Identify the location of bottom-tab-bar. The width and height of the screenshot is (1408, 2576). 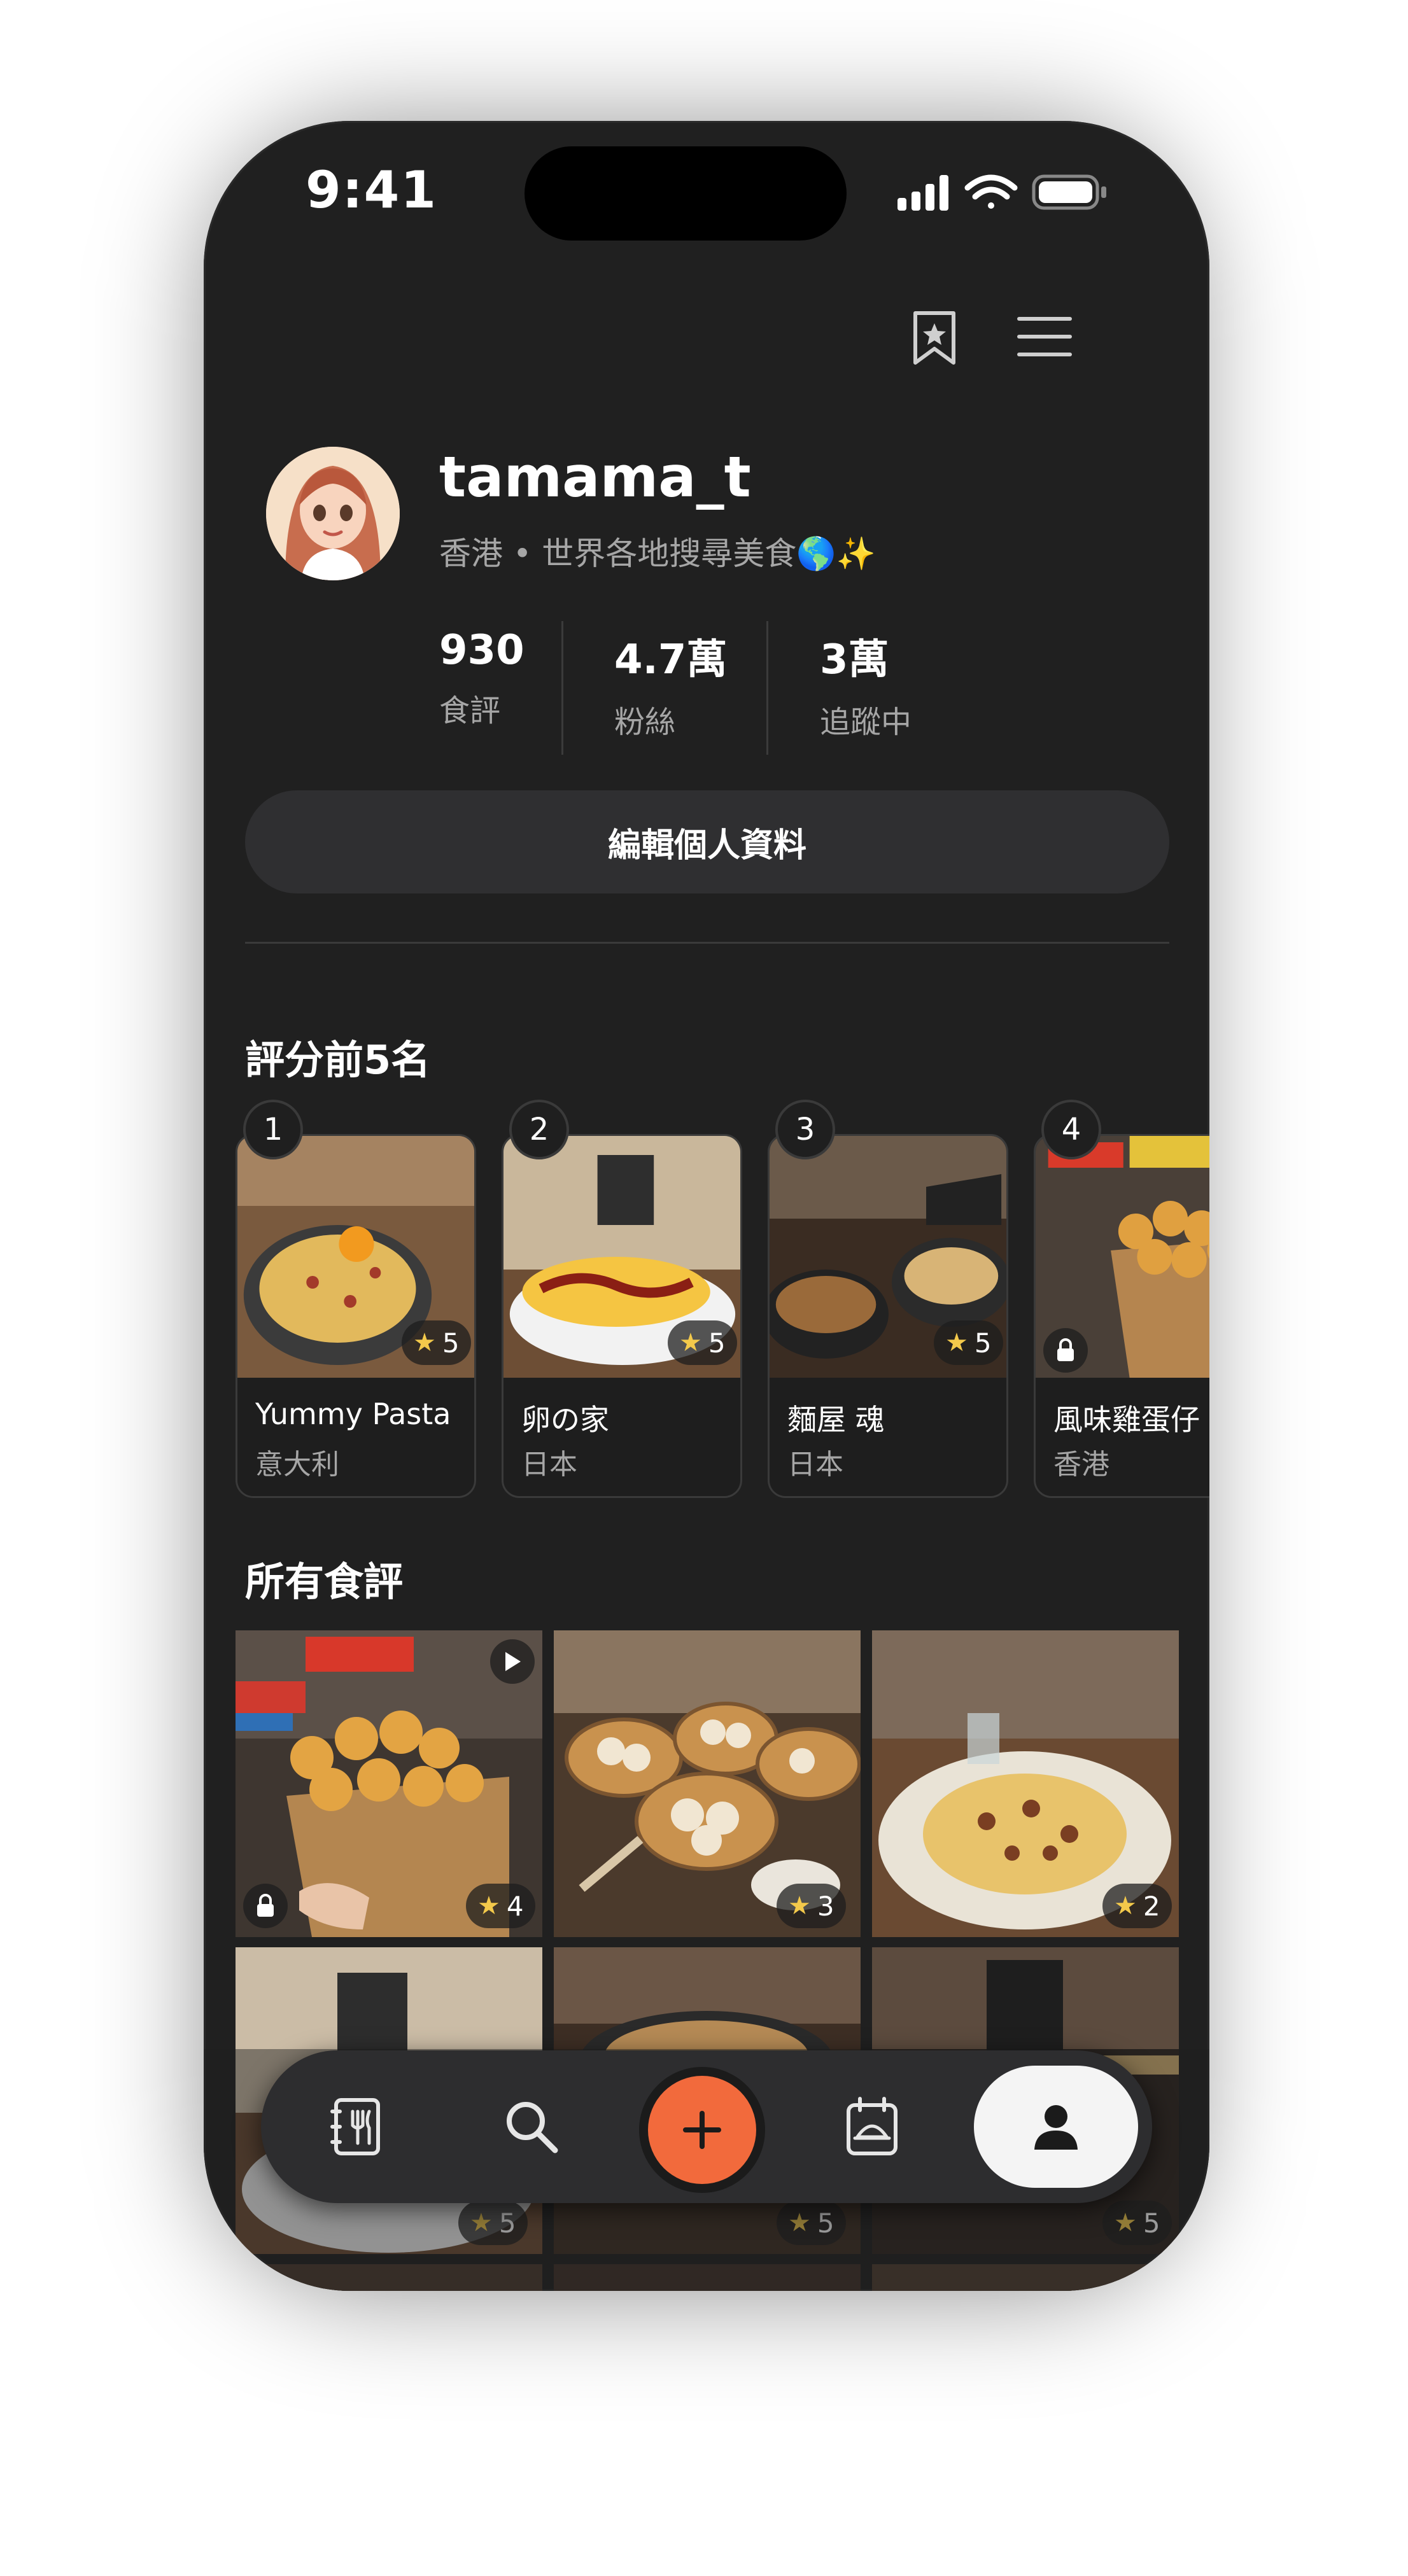
(706, 2126).